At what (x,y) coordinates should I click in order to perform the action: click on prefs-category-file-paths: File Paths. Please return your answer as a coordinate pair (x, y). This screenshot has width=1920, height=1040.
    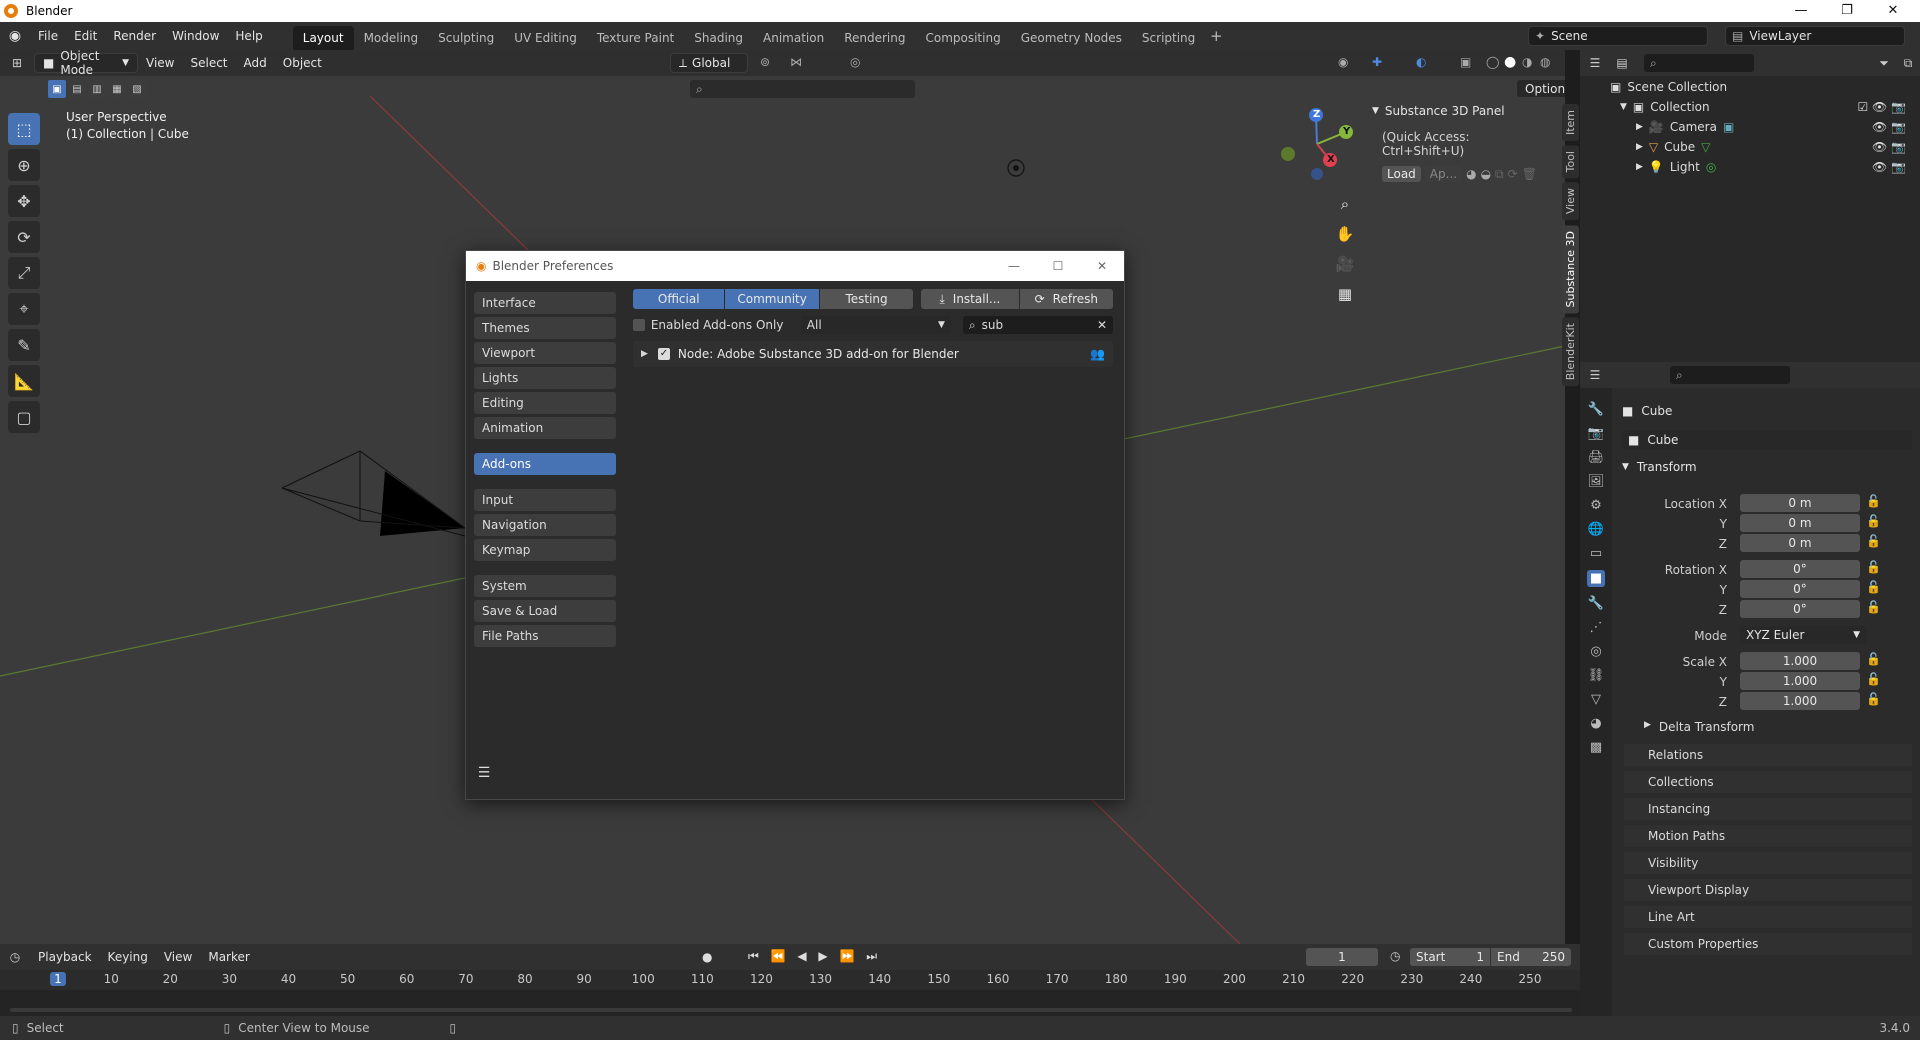
    Looking at the image, I should click on (545, 636).